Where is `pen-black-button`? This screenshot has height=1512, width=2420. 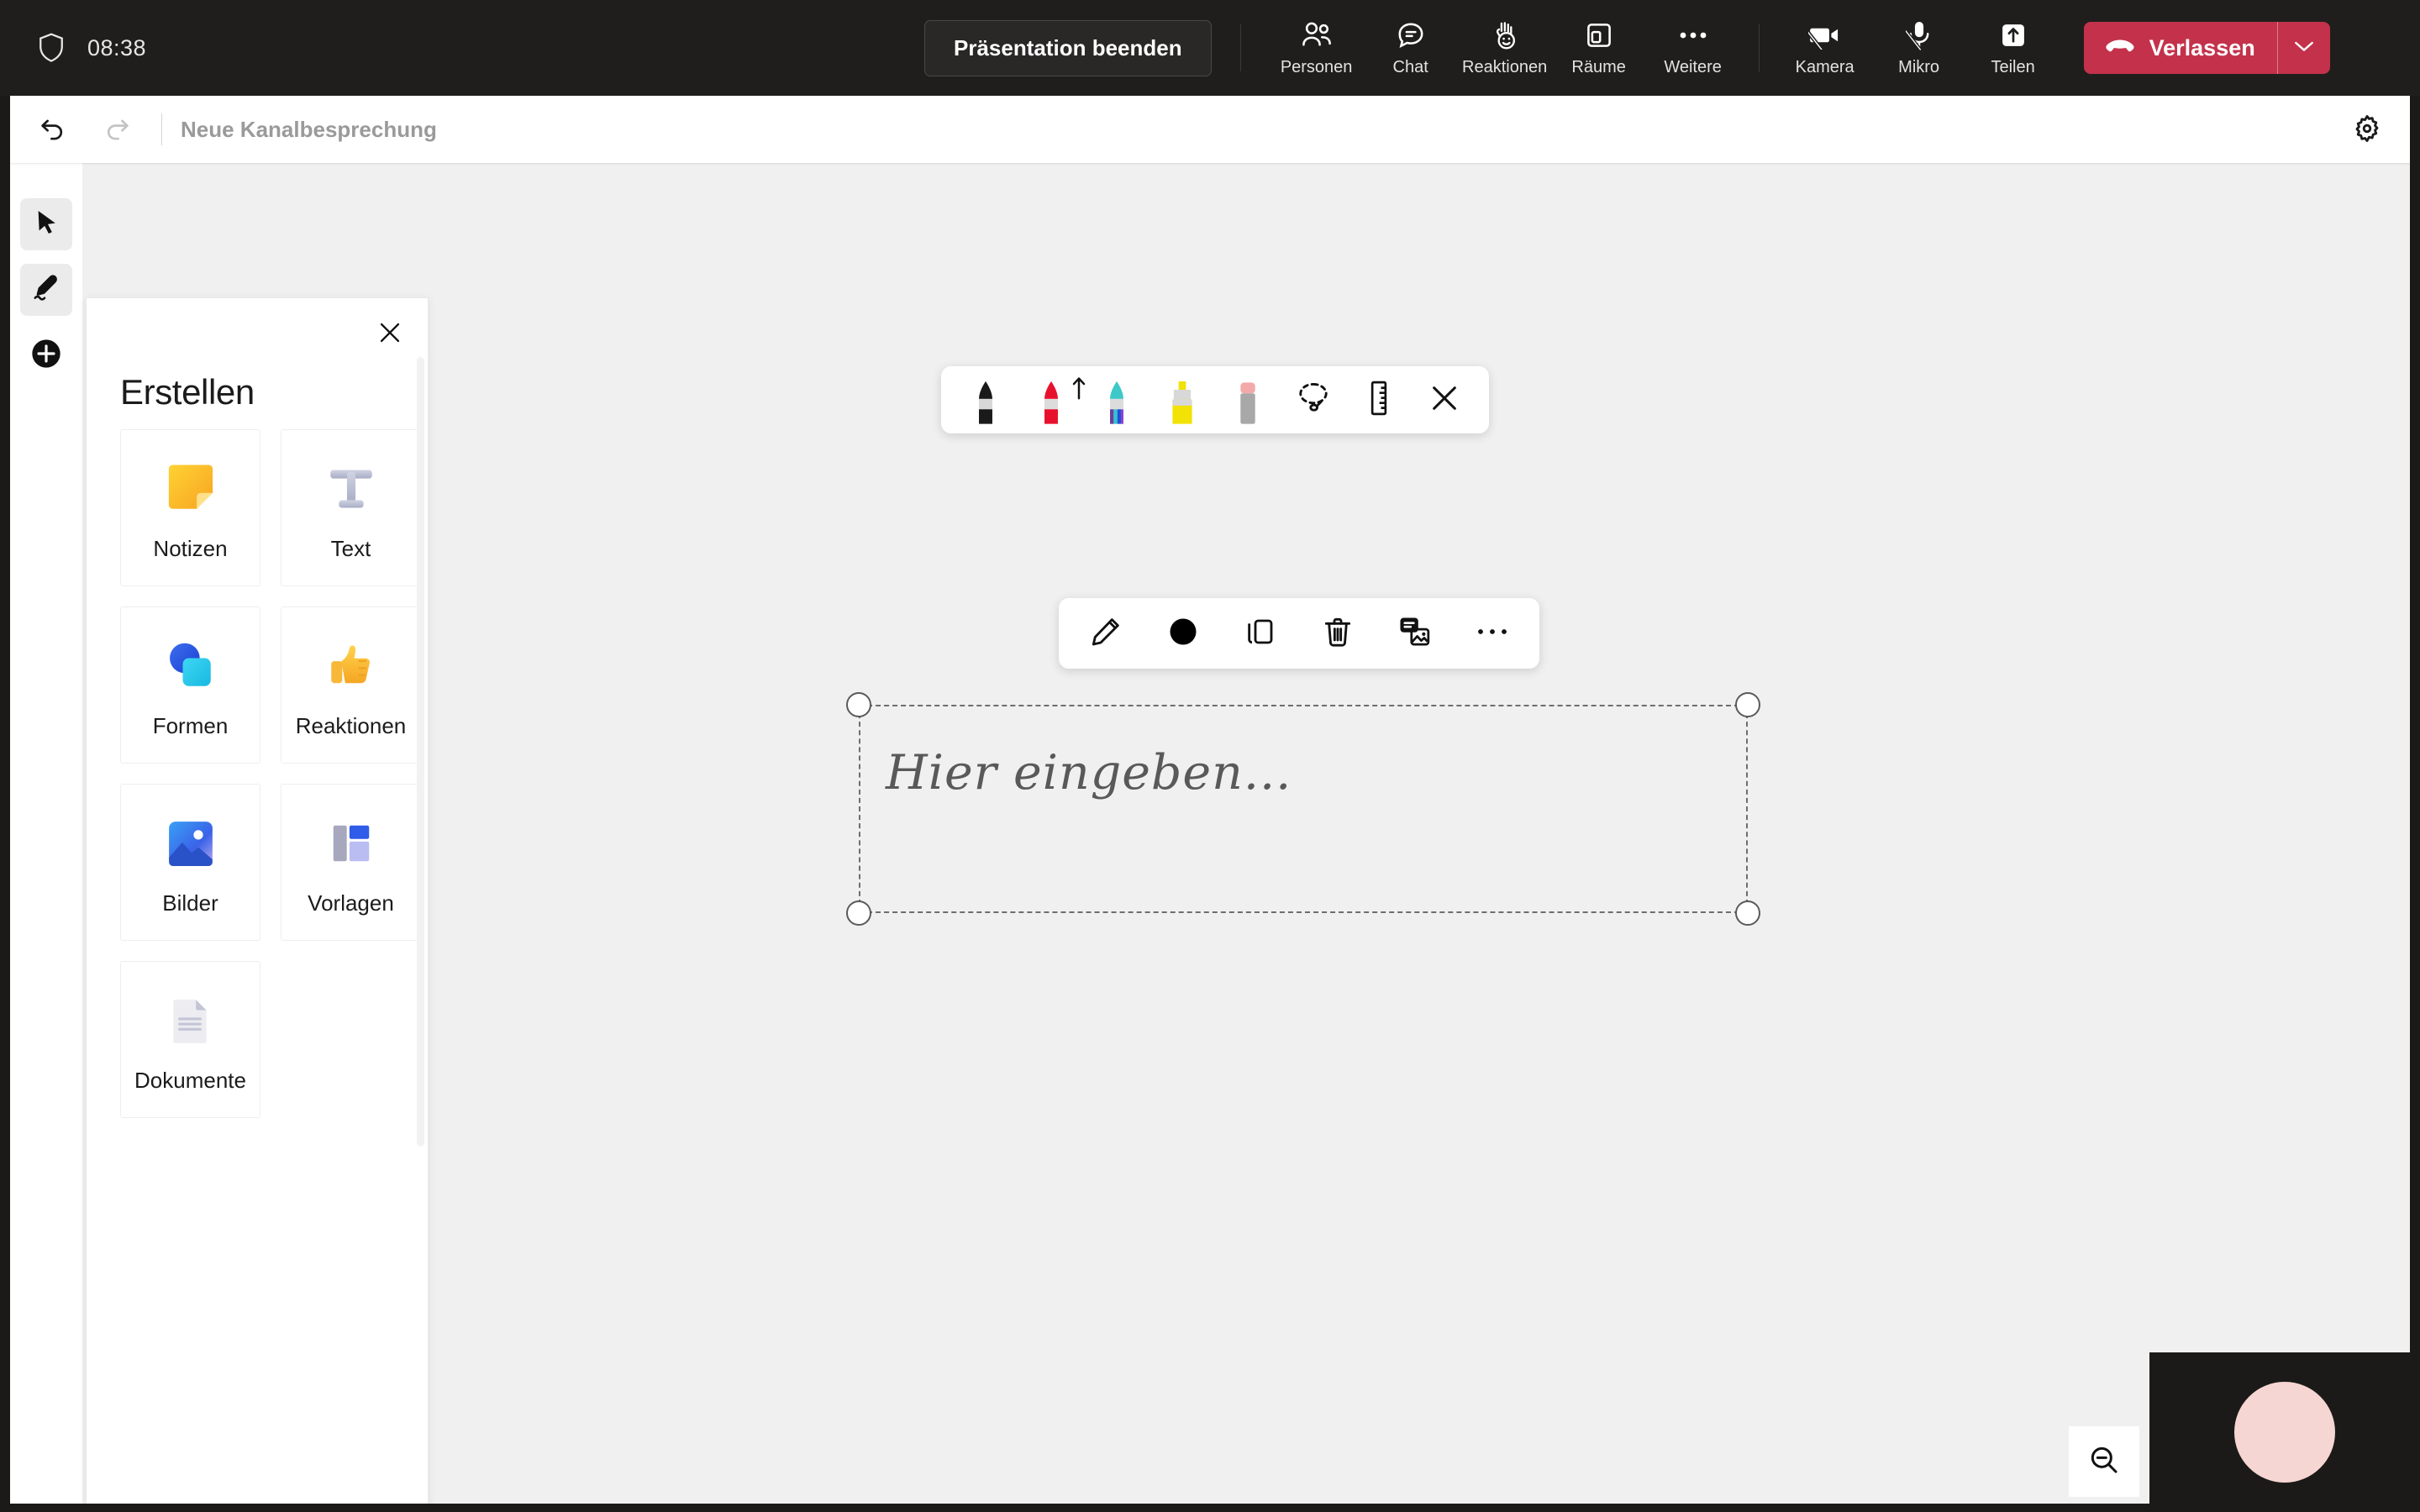 pen-black-button is located at coordinates (986, 400).